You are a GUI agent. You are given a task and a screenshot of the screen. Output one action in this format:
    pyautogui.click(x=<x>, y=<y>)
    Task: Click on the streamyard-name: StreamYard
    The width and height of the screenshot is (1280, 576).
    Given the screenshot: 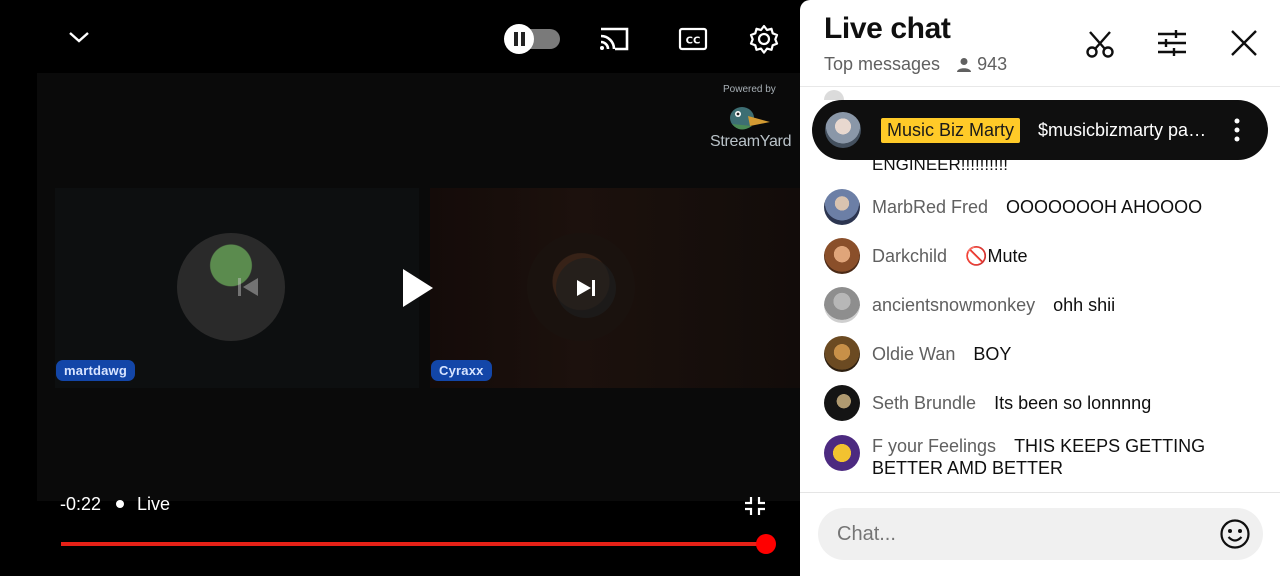 What is the action you would take?
    pyautogui.click(x=751, y=141)
    